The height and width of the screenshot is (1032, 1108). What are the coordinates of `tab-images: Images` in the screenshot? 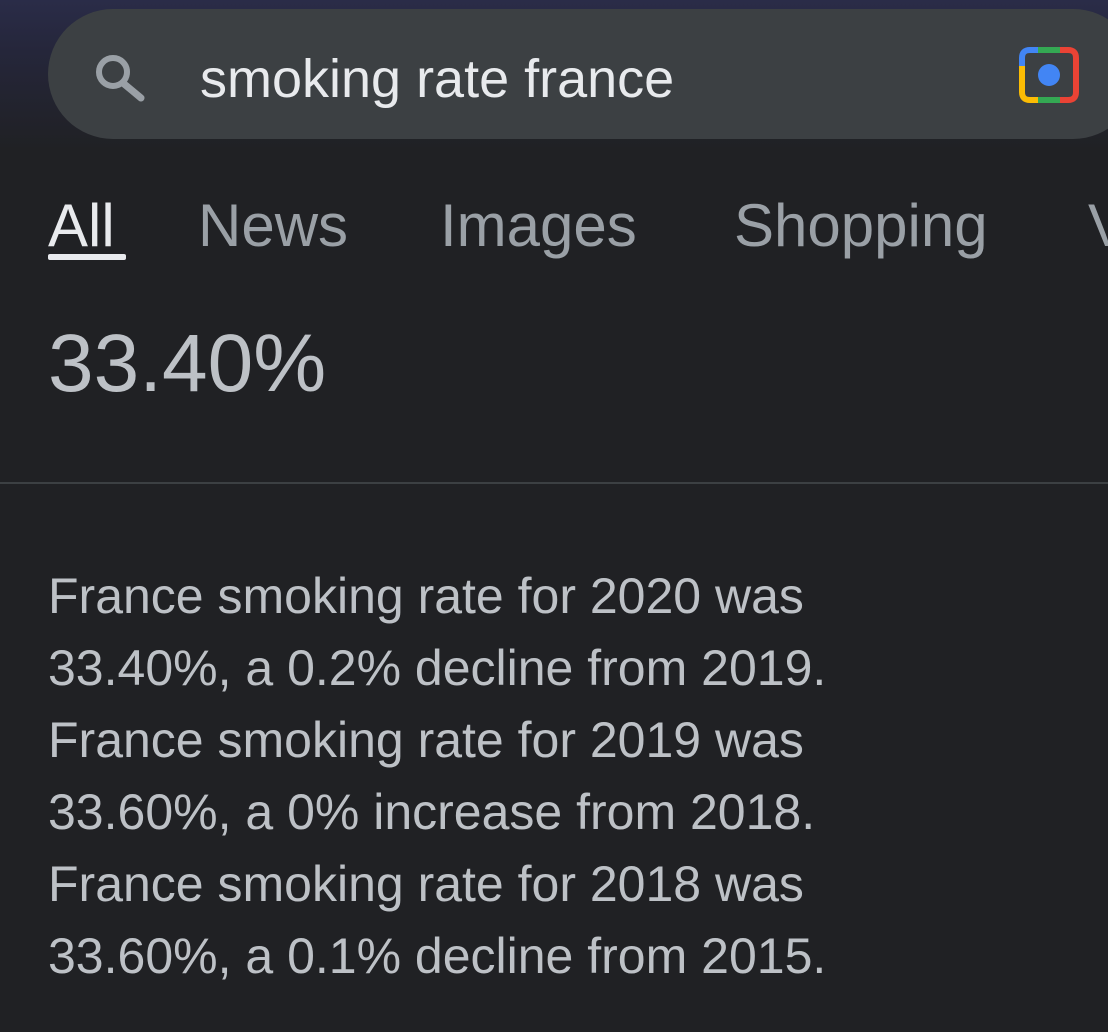 It's located at (538, 226).